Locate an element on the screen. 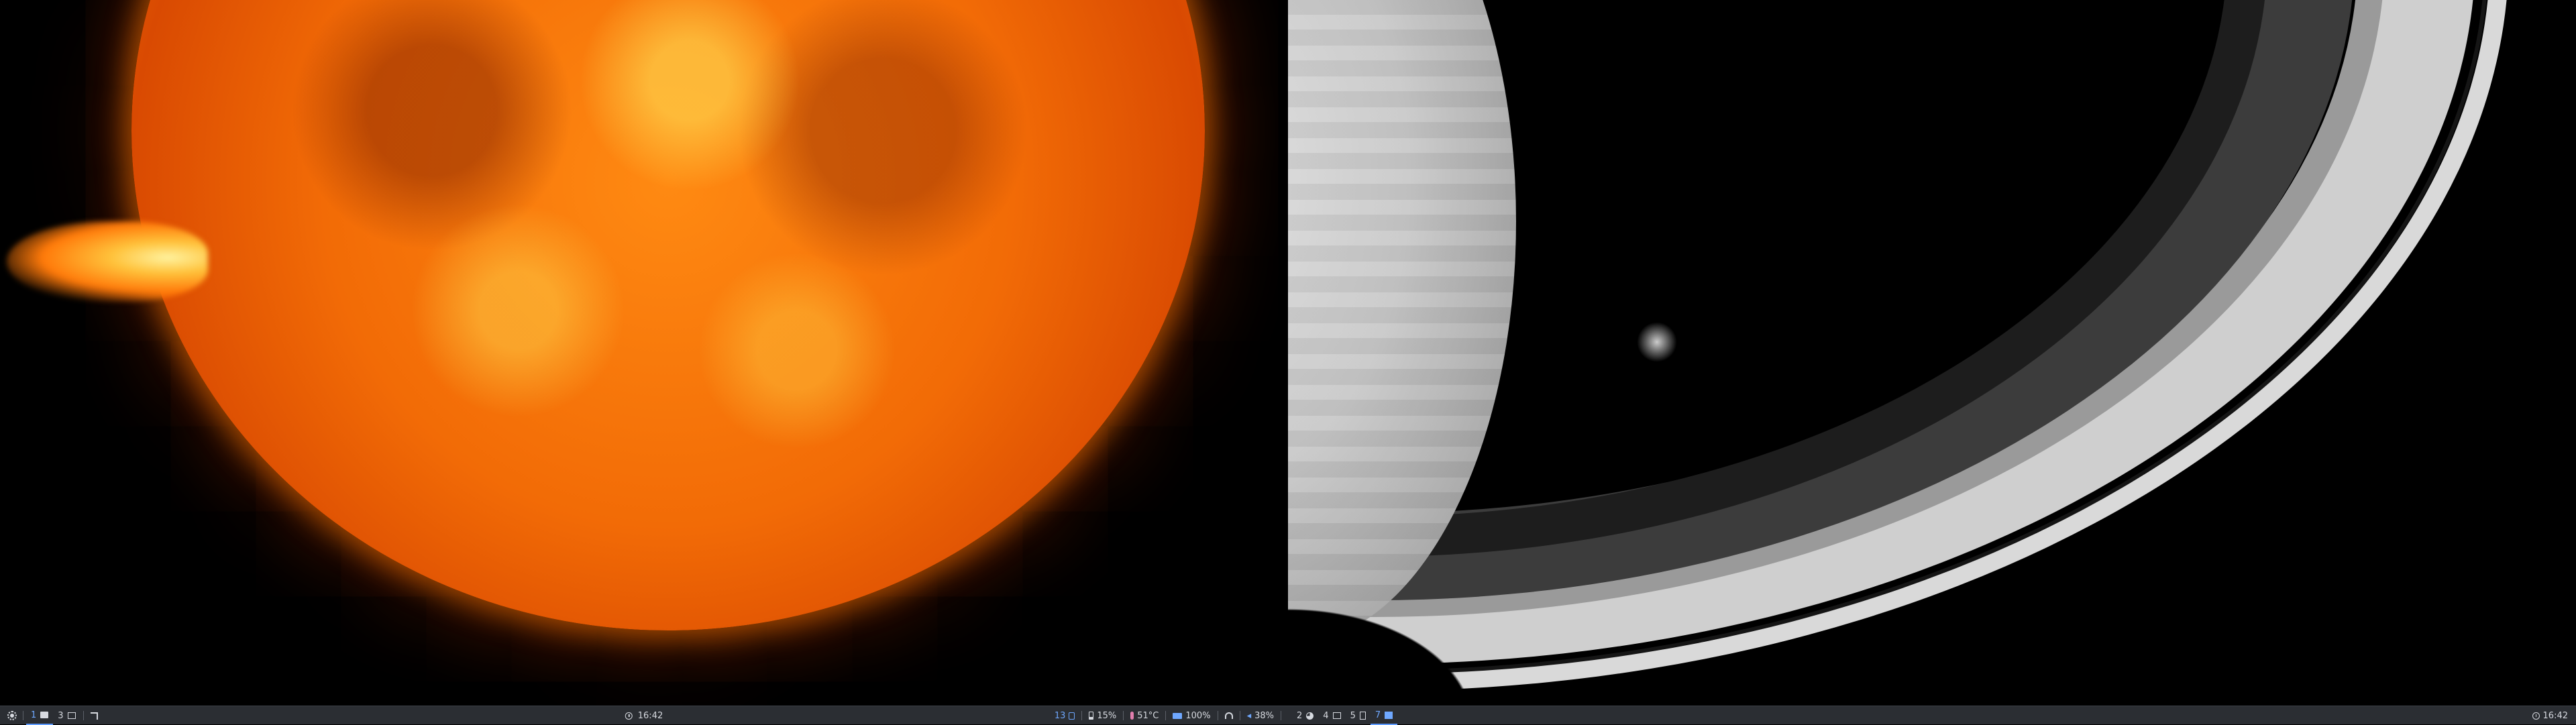 The height and width of the screenshot is (725, 2576). memory-widget: 100% is located at coordinates (1191, 715).